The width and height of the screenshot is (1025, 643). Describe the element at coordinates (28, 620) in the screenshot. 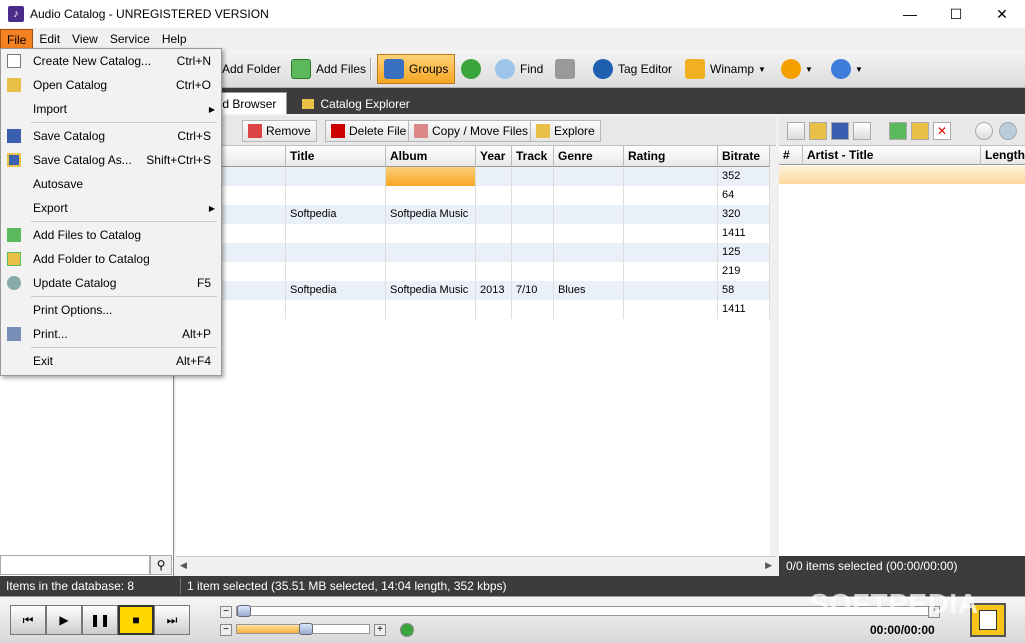

I see `previous-button: ⏮` at that location.